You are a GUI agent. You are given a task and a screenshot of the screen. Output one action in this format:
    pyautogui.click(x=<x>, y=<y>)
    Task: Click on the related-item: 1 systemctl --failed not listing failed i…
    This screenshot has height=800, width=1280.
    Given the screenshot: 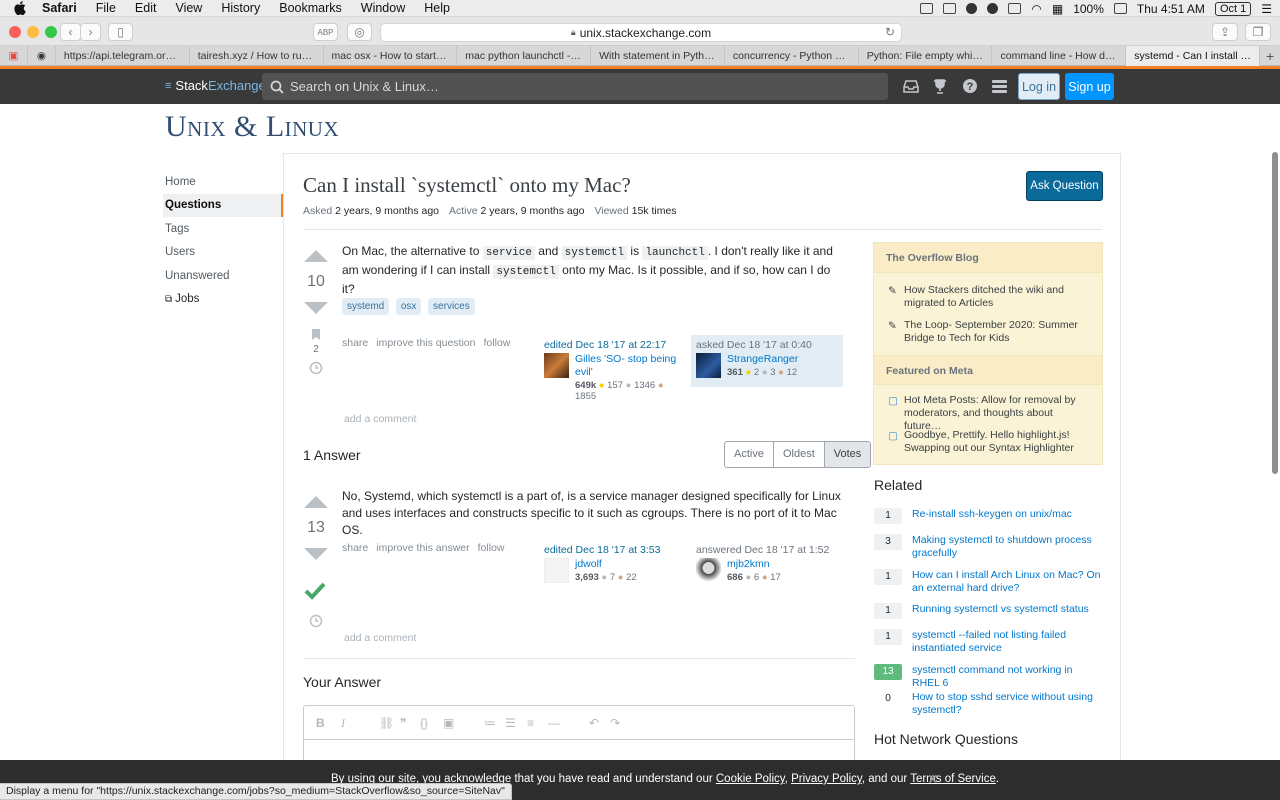 What is the action you would take?
    pyautogui.click(x=989, y=642)
    